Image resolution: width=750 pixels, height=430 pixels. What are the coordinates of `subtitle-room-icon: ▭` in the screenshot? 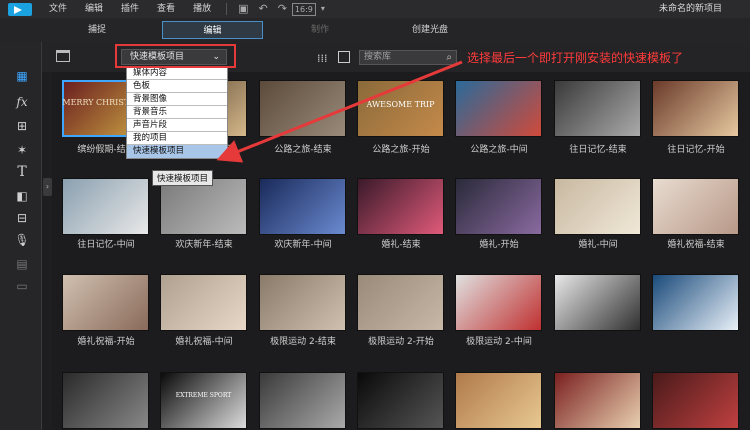 It's located at (22, 286).